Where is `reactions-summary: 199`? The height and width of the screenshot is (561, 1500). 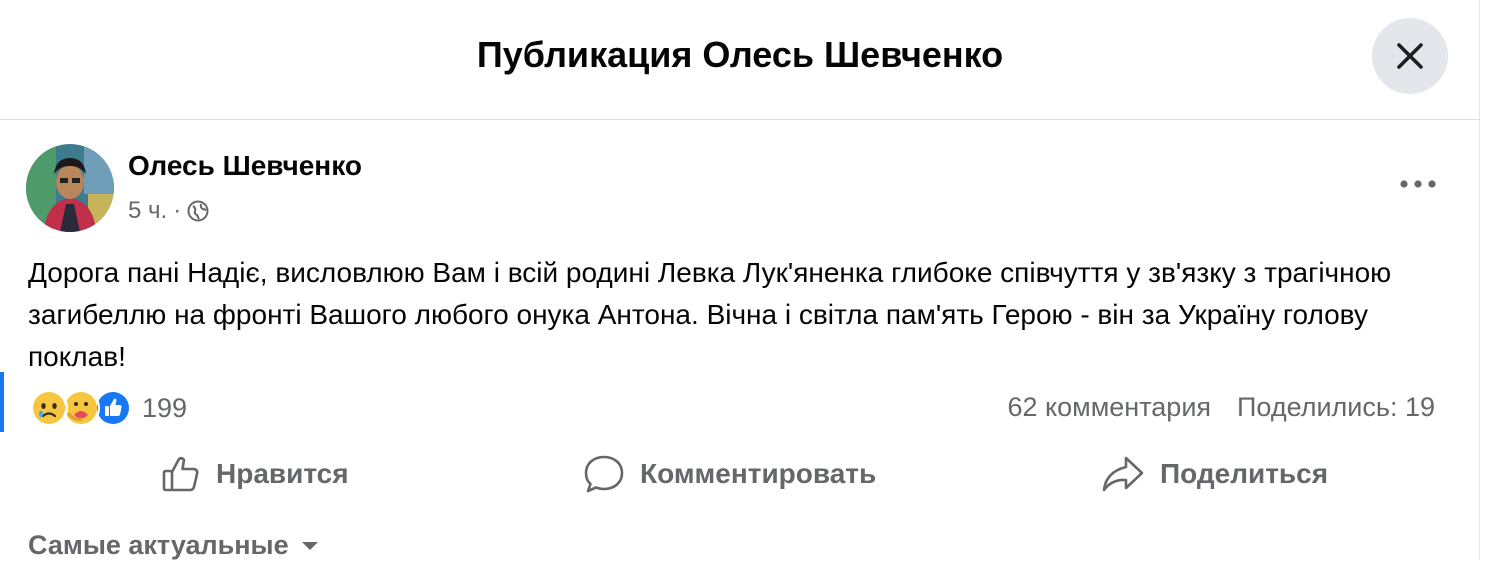
reactions-summary: 199 is located at coordinates (108, 408).